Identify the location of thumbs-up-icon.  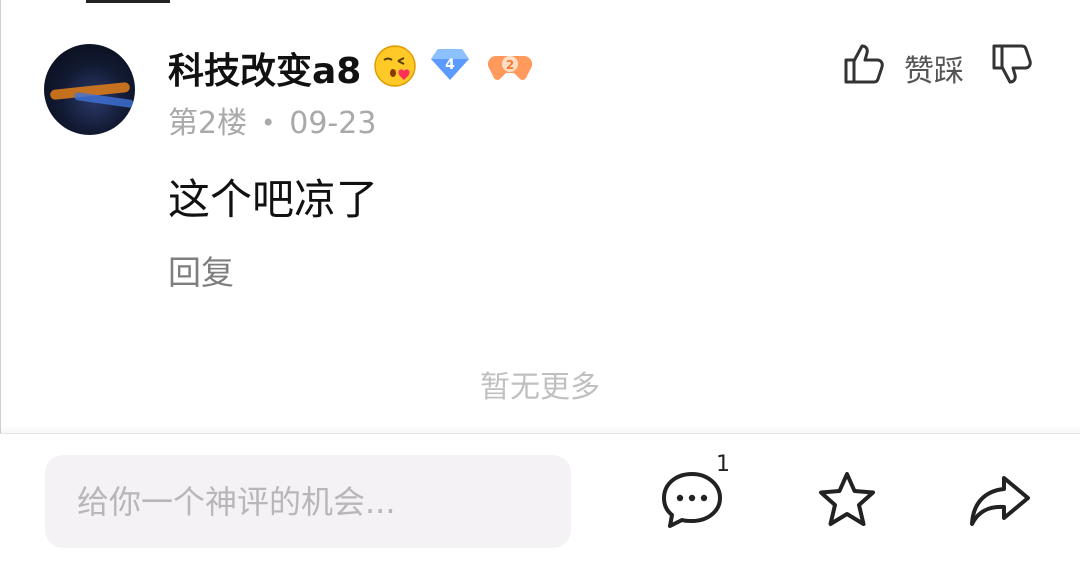
(864, 64).